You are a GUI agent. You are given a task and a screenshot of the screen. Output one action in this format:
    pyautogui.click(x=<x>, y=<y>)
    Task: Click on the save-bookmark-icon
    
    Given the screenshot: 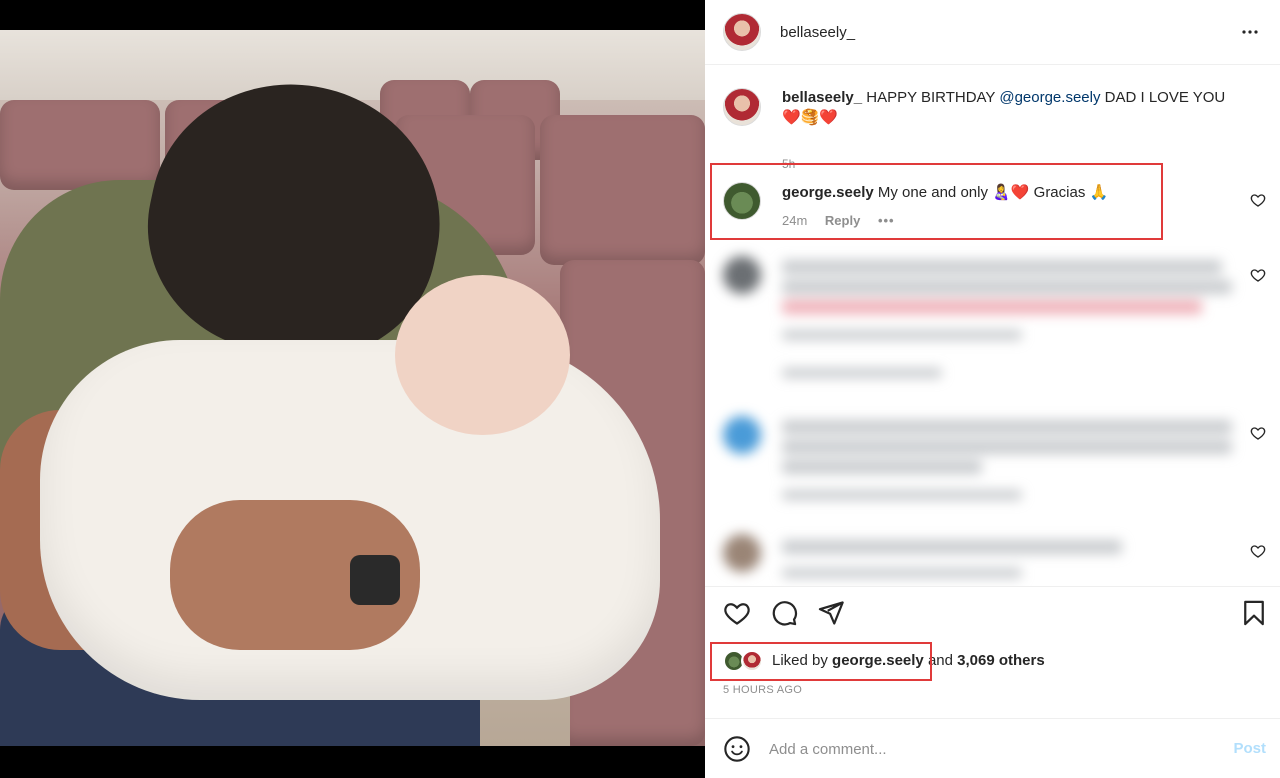 What is the action you would take?
    pyautogui.click(x=1254, y=613)
    